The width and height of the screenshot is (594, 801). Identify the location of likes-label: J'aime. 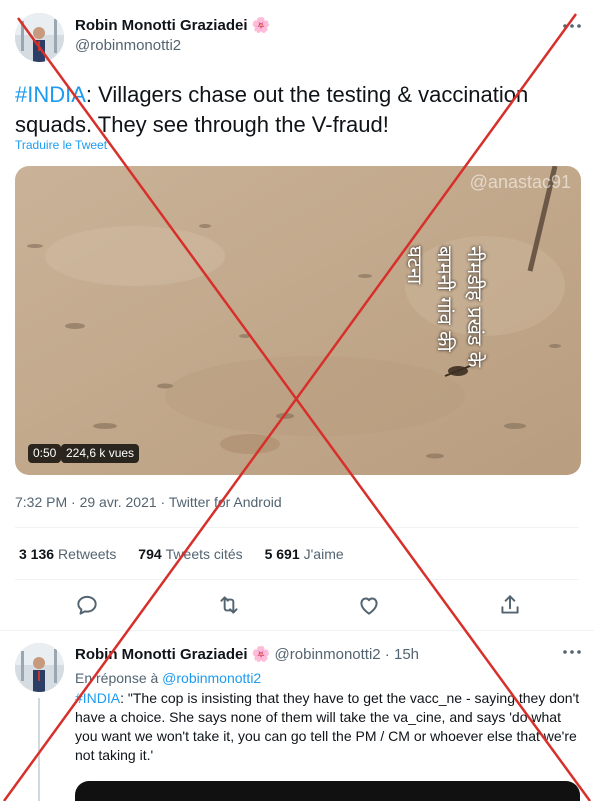
(323, 554).